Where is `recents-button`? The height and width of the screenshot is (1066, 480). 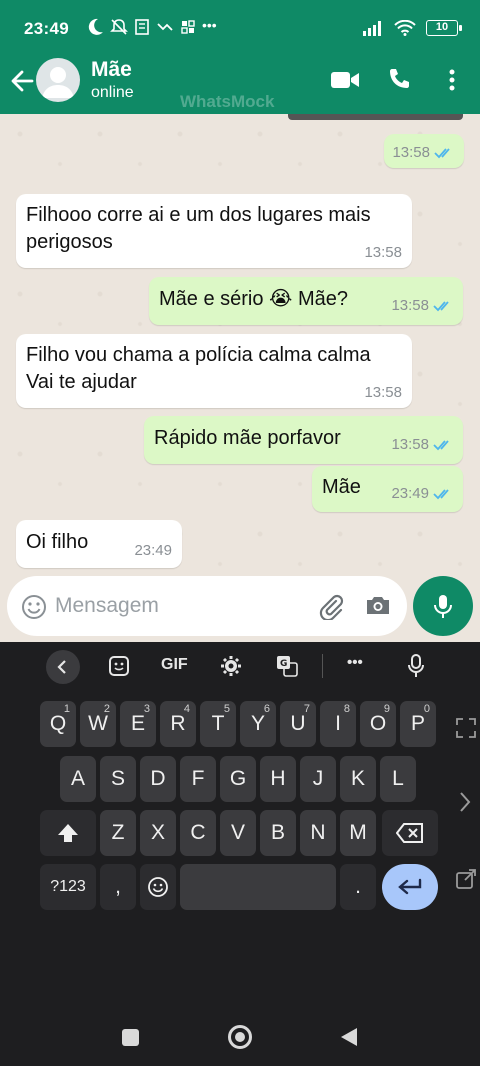 recents-button is located at coordinates (130, 1037).